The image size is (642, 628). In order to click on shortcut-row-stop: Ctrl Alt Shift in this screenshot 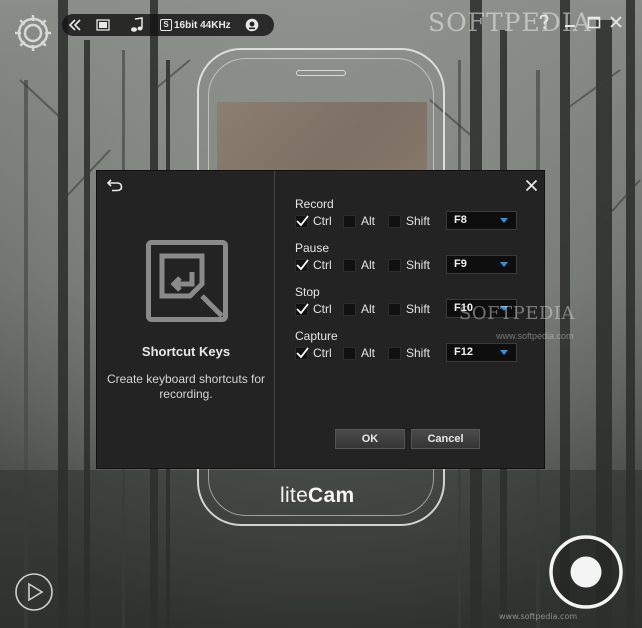, I will do `click(370, 310)`.